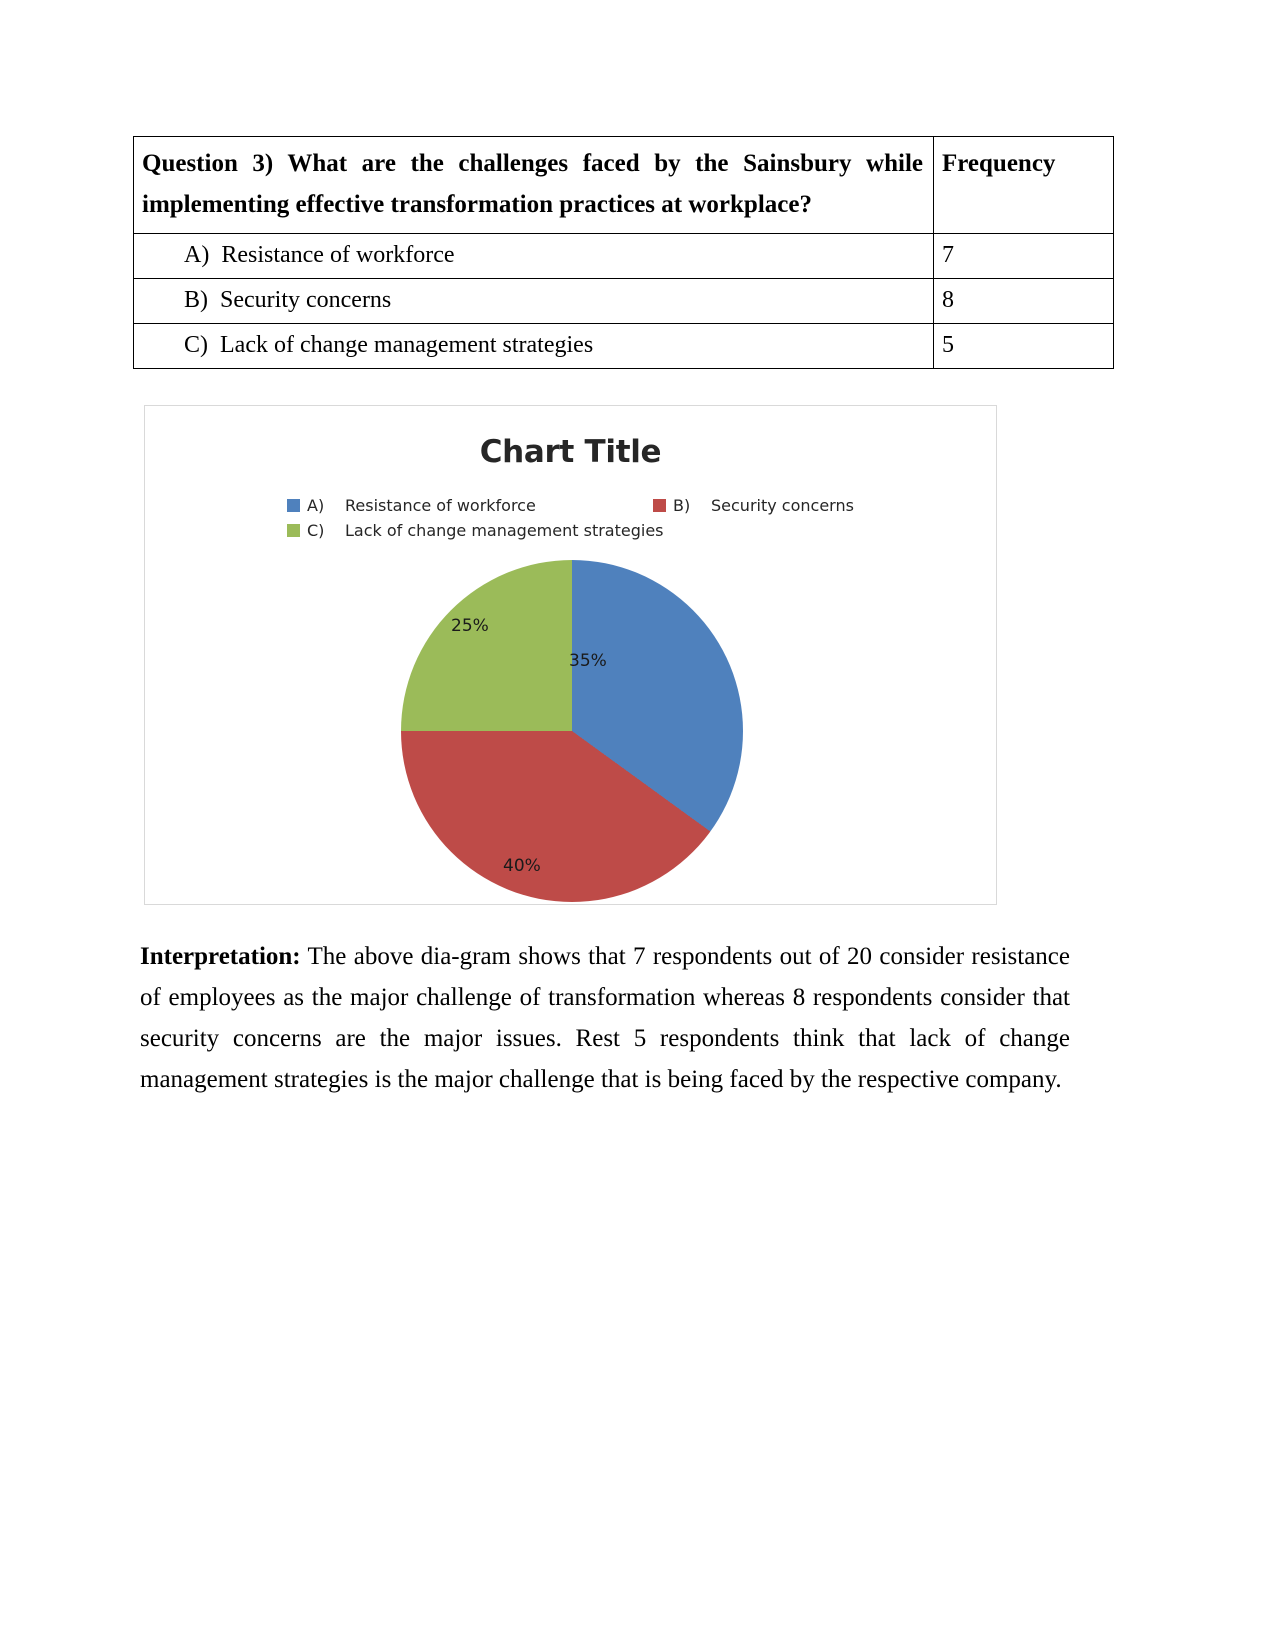 The image size is (1275, 1651). I want to click on slice-label-c: 25%, so click(470, 626).